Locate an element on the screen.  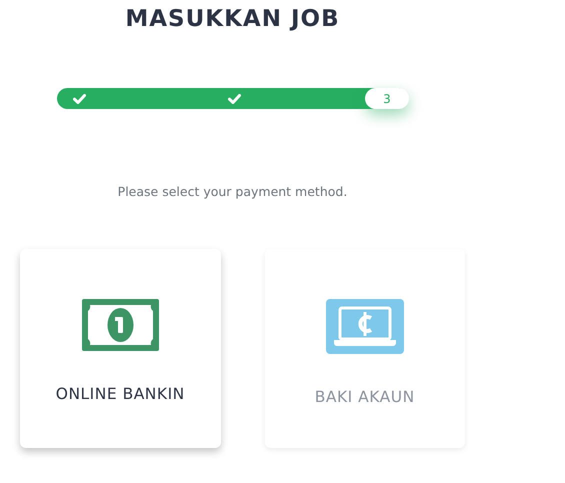
payment-option: ONLINE BANKIN is located at coordinates (120, 348).